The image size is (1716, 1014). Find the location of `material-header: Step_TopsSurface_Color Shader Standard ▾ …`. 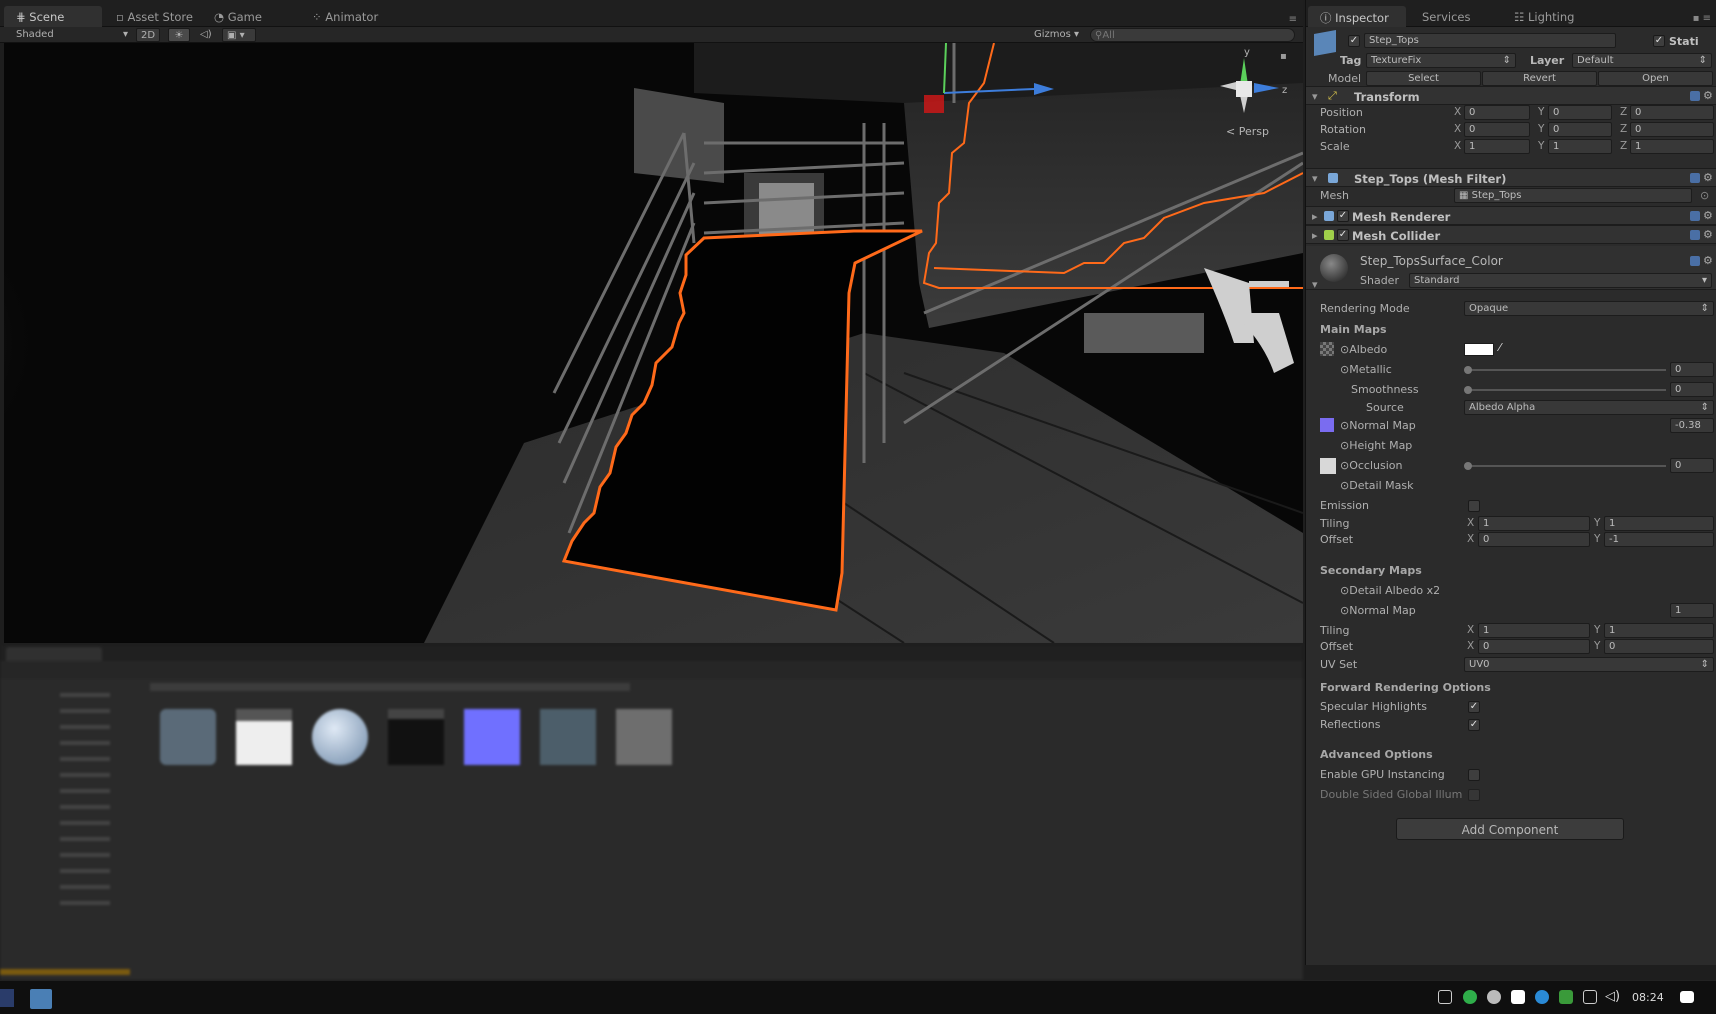

material-header: Step_TopsSurface_Color Shader Standard ▾ … is located at coordinates (1511, 268).